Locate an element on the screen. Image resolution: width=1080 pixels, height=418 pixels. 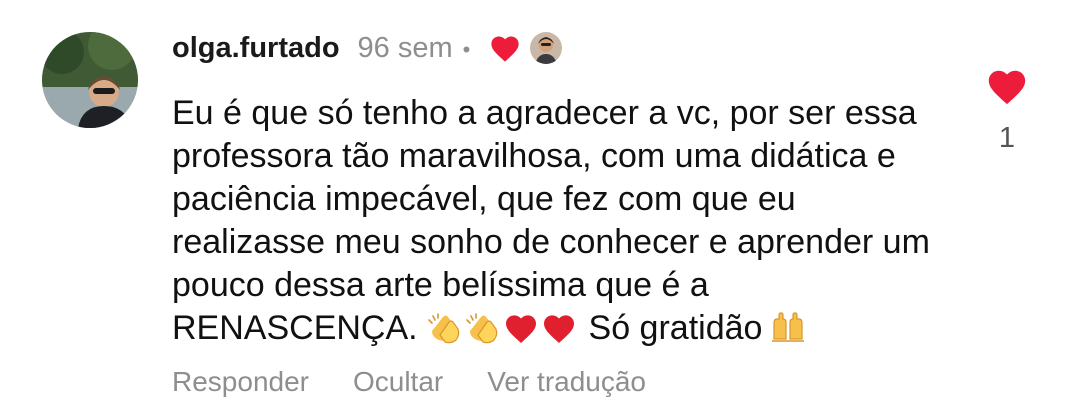
heart-icon is located at coordinates (1007, 87).